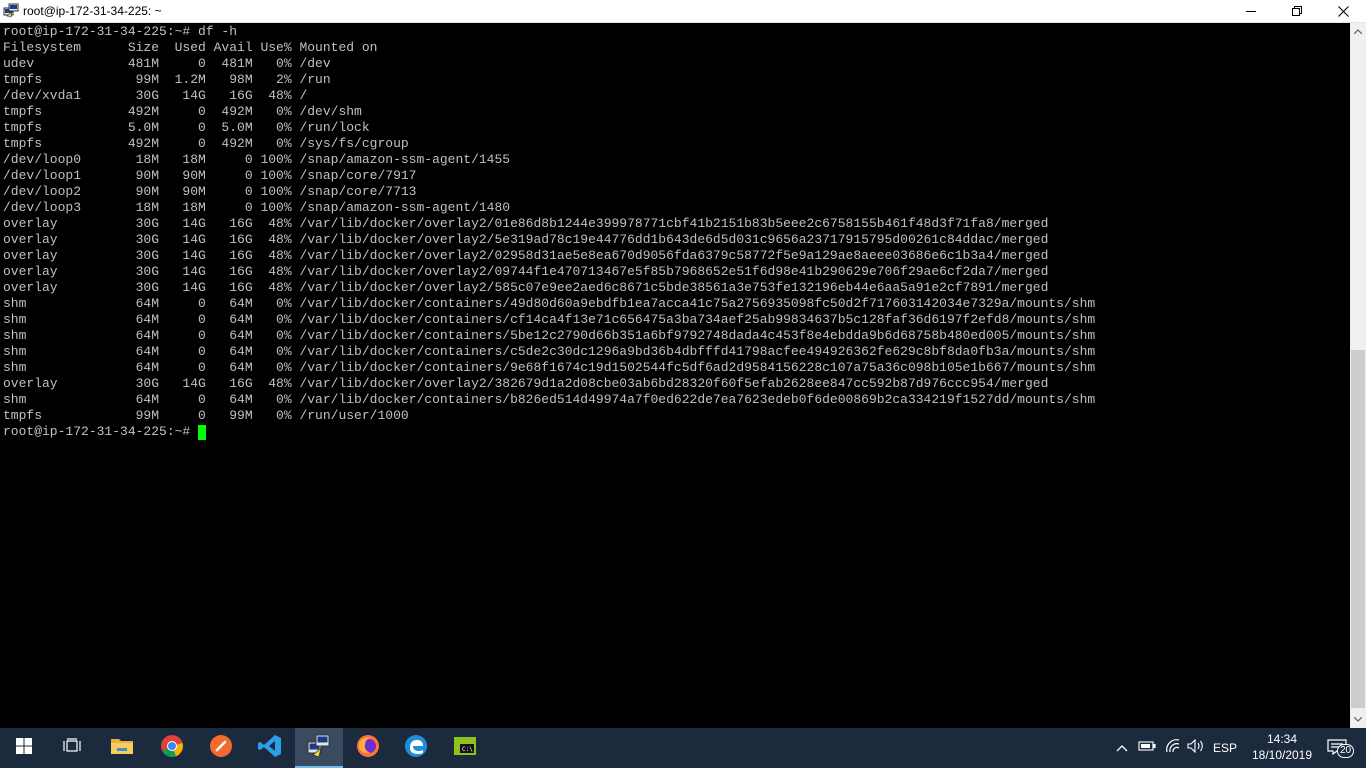 The height and width of the screenshot is (768, 1366). I want to click on wifi-tray-button, so click(1173, 748).